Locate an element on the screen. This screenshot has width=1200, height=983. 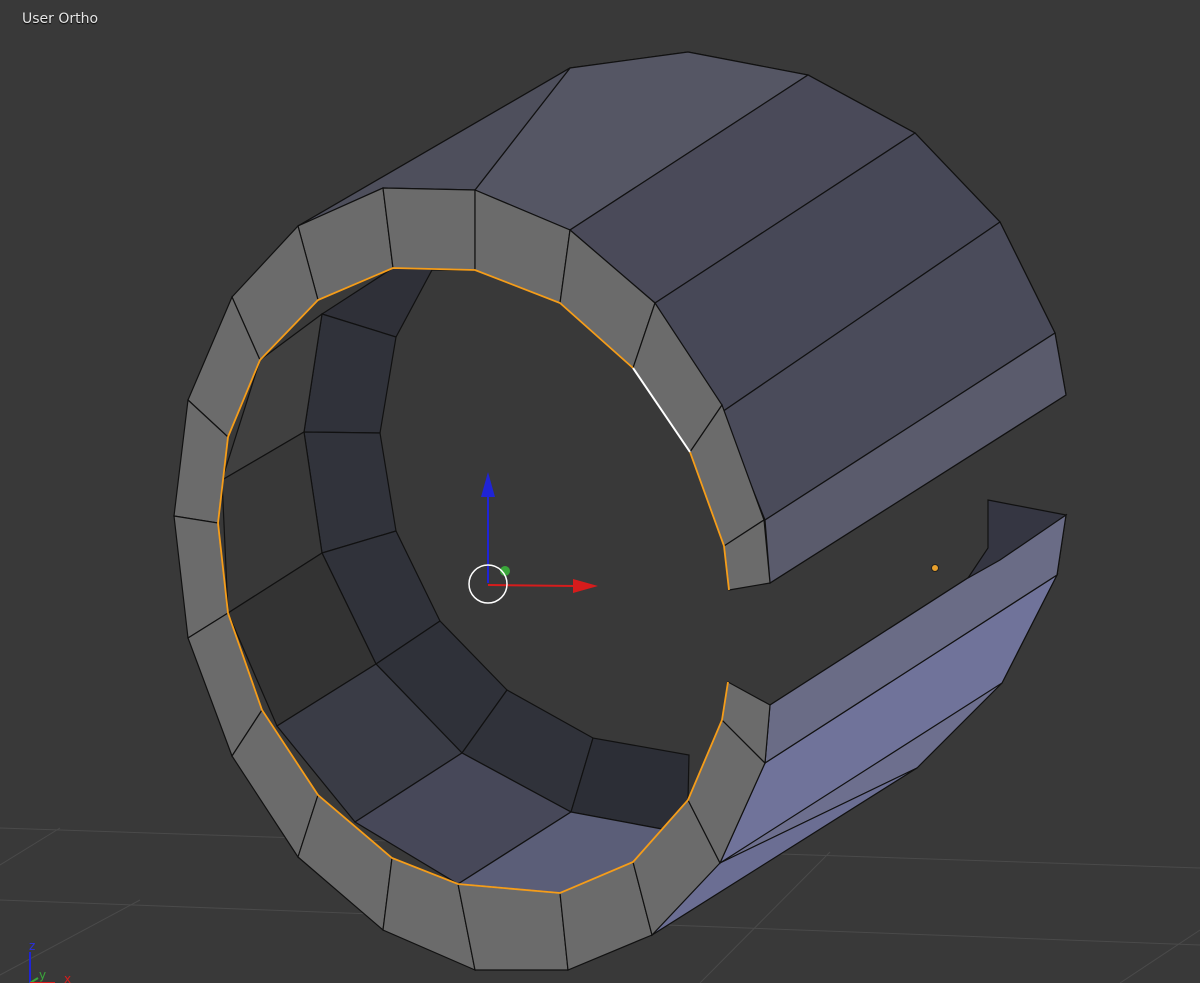
transform-manipulator-icon is located at coordinates (539, 532).